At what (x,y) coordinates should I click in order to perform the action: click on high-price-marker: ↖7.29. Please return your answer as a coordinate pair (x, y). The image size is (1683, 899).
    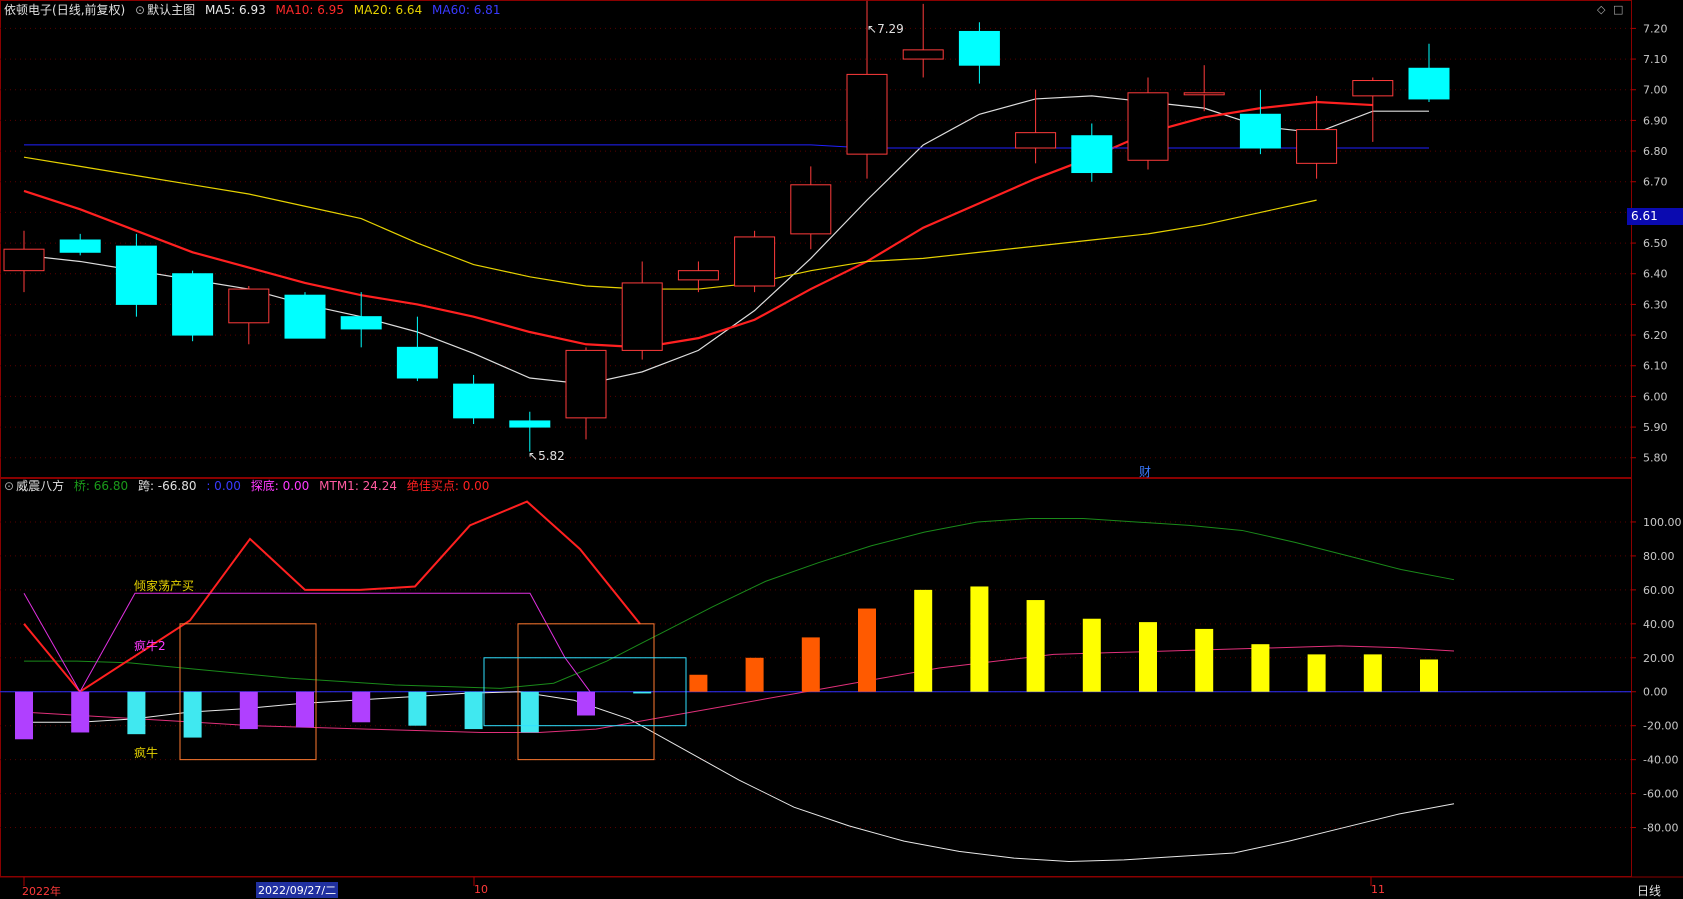
    Looking at the image, I should click on (885, 29).